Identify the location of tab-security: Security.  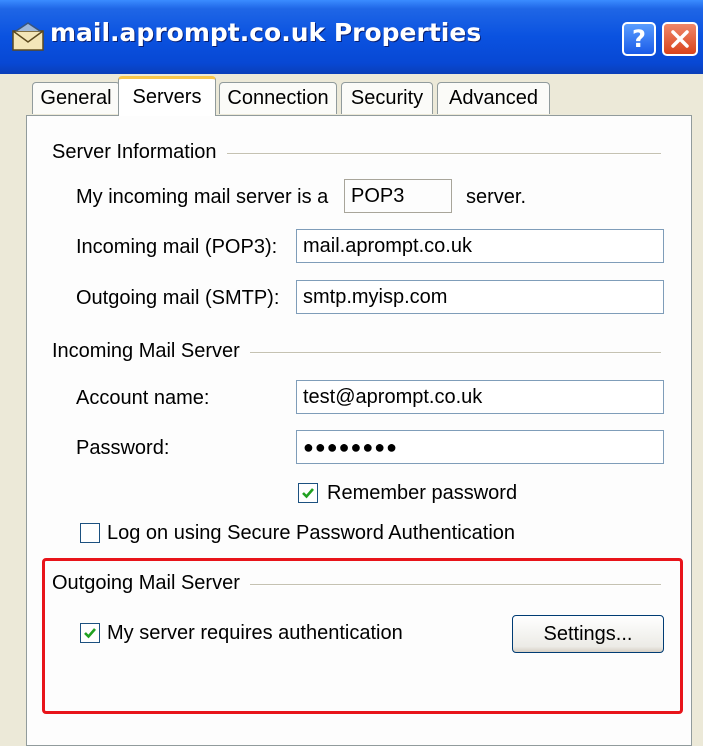
(387, 98).